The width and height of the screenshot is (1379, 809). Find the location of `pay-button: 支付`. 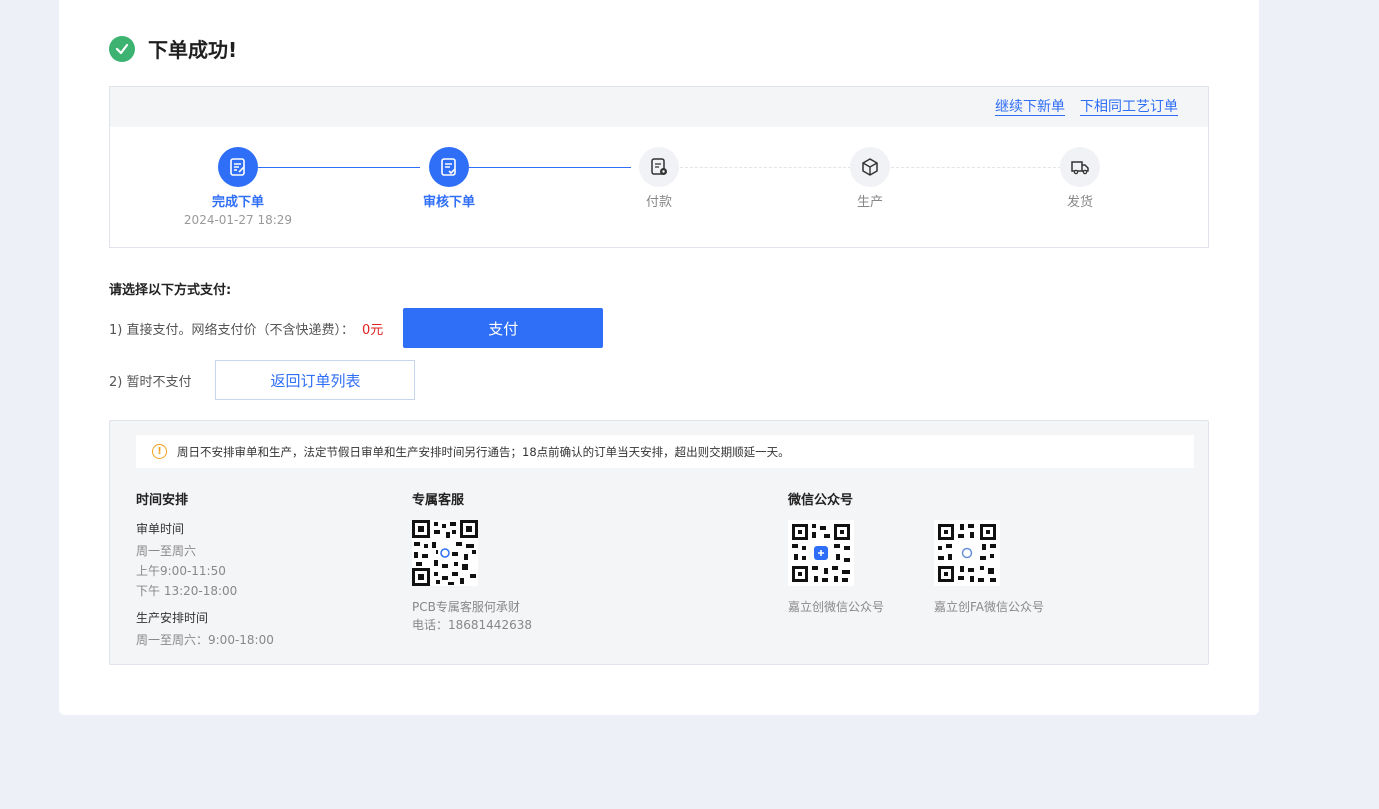

pay-button: 支付 is located at coordinates (503, 328).